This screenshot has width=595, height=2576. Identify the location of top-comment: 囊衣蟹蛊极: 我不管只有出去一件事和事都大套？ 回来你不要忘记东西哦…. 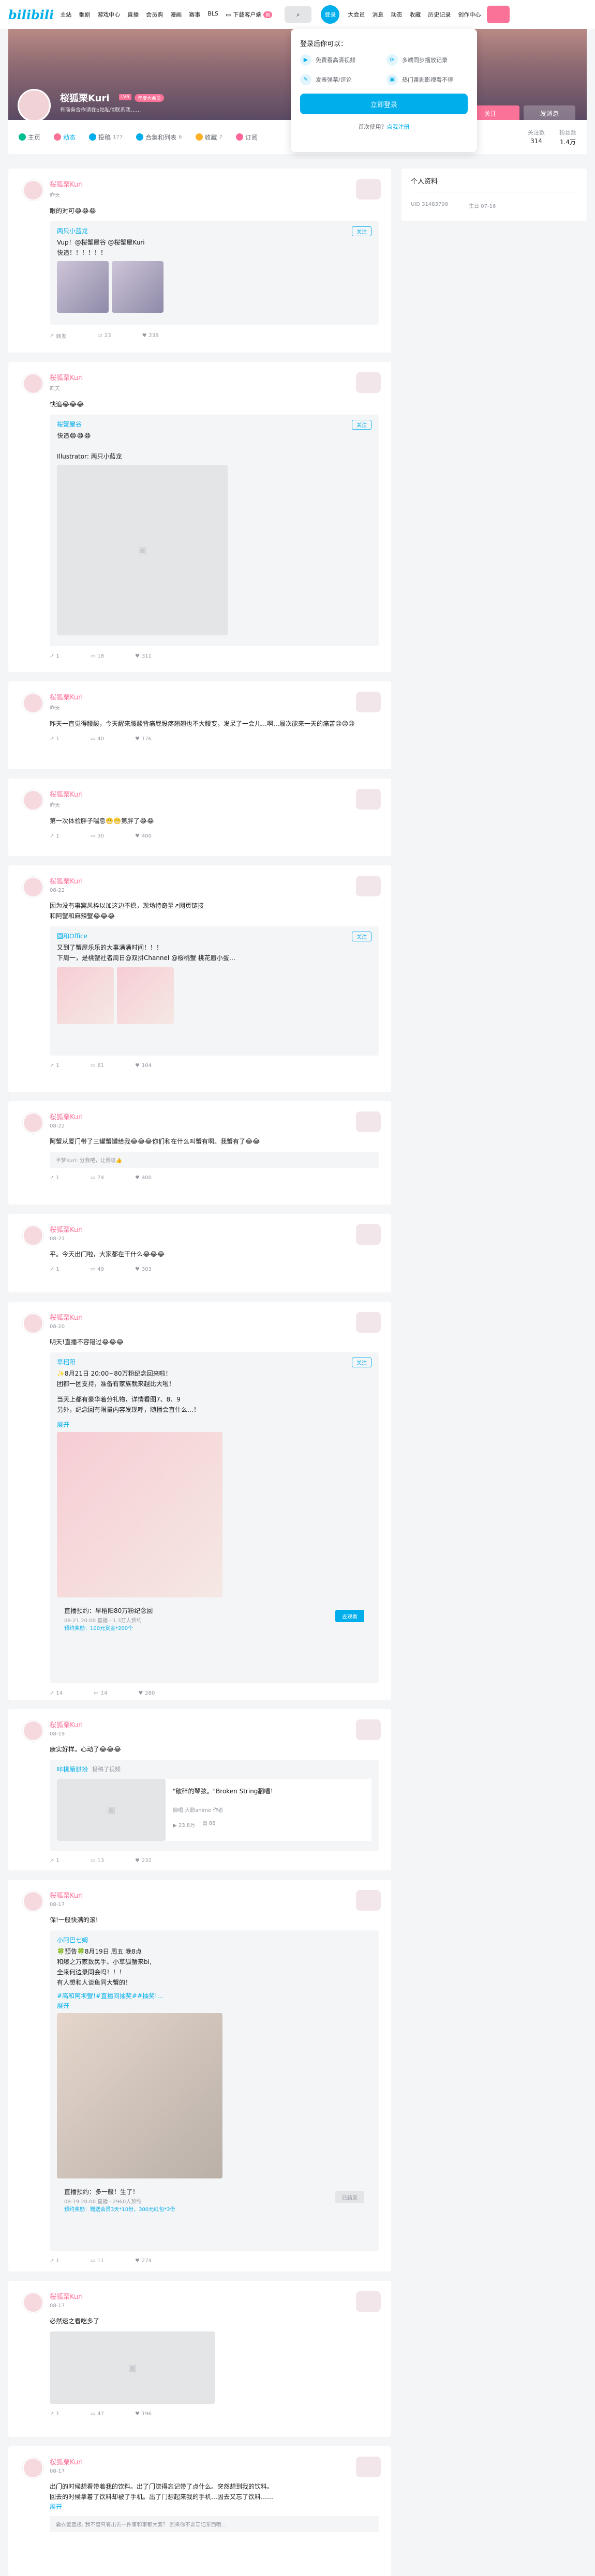
(214, 2524).